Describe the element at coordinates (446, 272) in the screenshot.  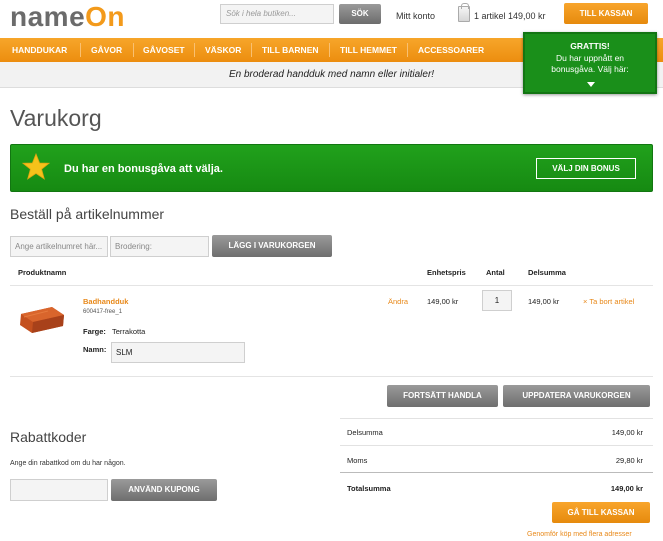
I see `col-header-unit-price: Enhetspris` at that location.